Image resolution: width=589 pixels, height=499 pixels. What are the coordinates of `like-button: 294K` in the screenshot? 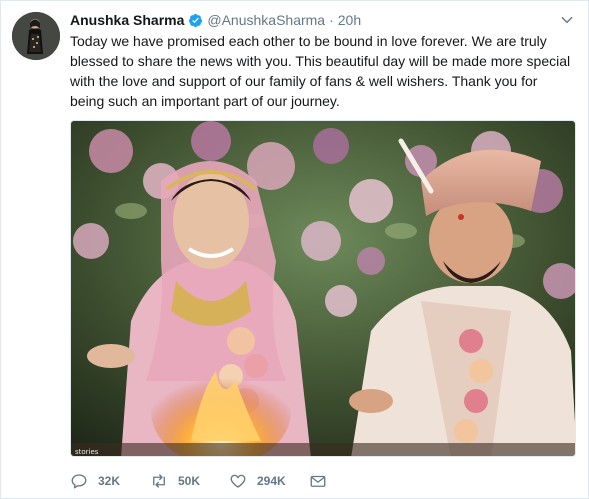 It's located at (257, 481).